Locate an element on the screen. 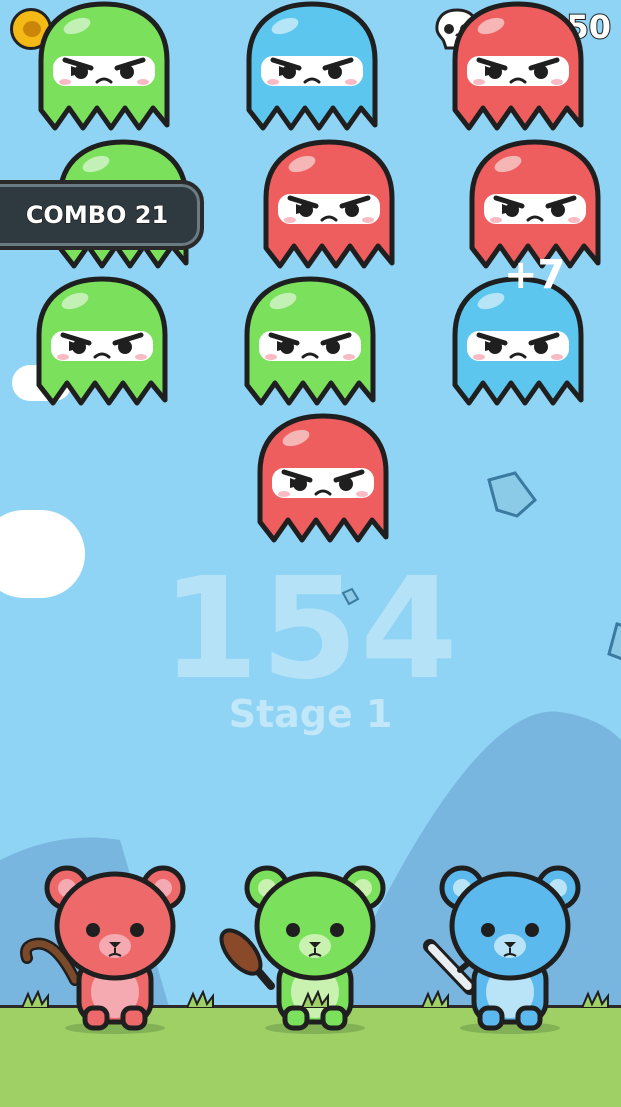 Image resolution: width=621 pixels, height=1107 pixels. floating-bonus: +7 is located at coordinates (535, 275).